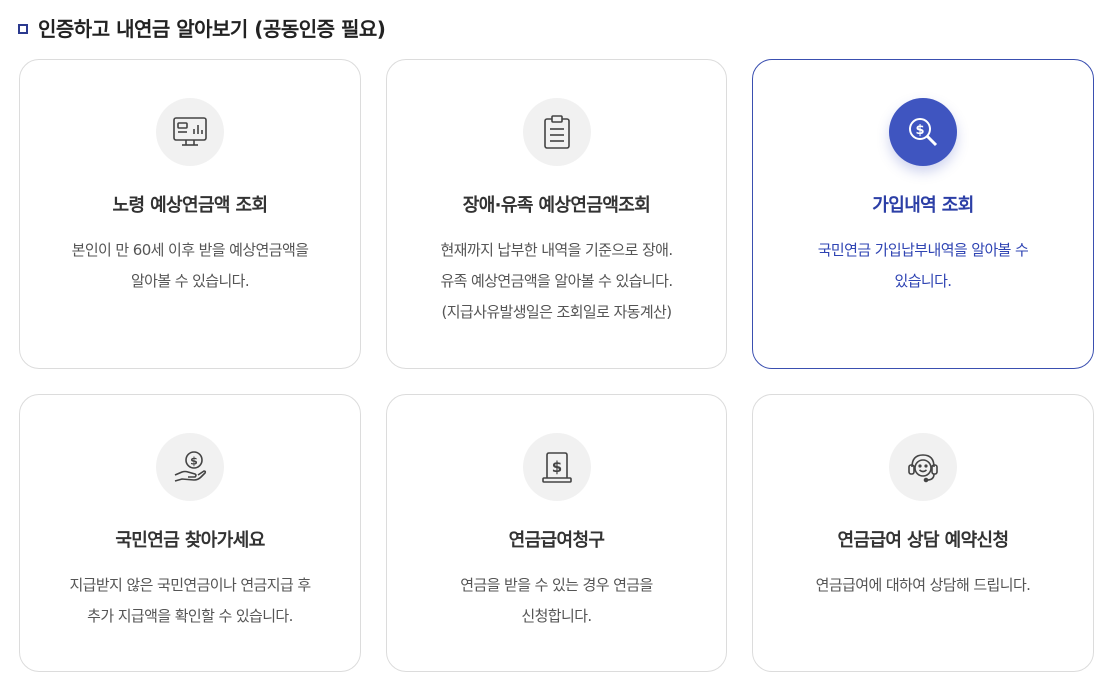 The height and width of the screenshot is (693, 1105). I want to click on card-title: 장애·유족 예상연금액조회, so click(556, 205).